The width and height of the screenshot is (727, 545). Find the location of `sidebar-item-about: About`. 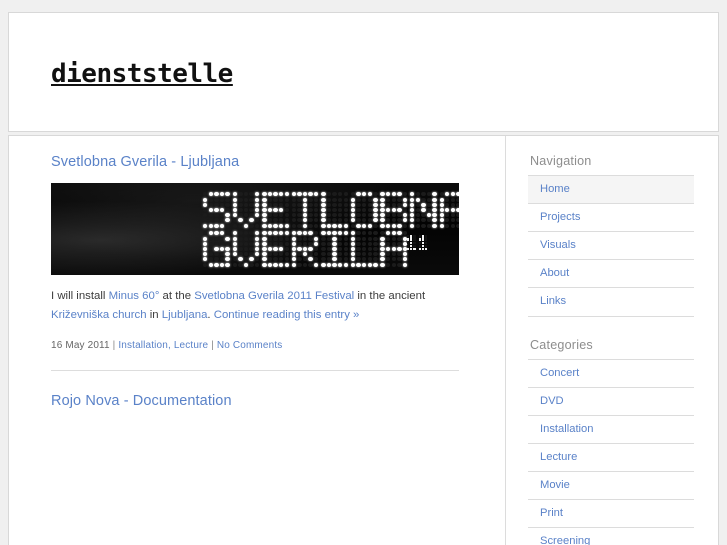

sidebar-item-about: About is located at coordinates (611, 274).